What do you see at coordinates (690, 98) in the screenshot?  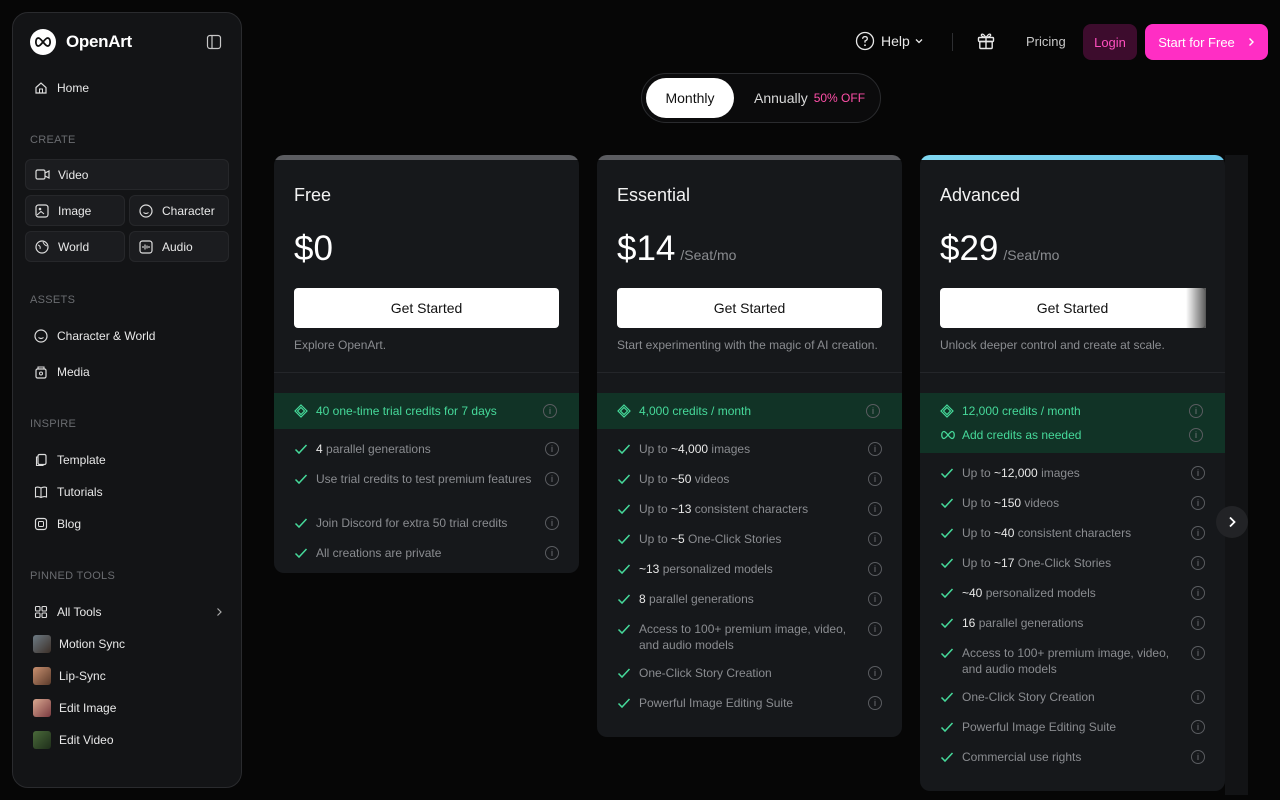 I see `billing-monthly-option: Monthly` at bounding box center [690, 98].